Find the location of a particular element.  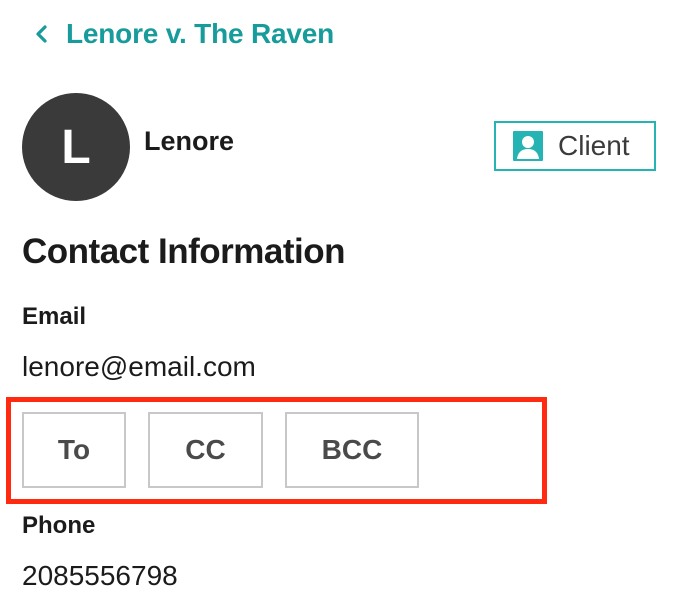

section-heading: Contact Information is located at coordinates (183, 251).